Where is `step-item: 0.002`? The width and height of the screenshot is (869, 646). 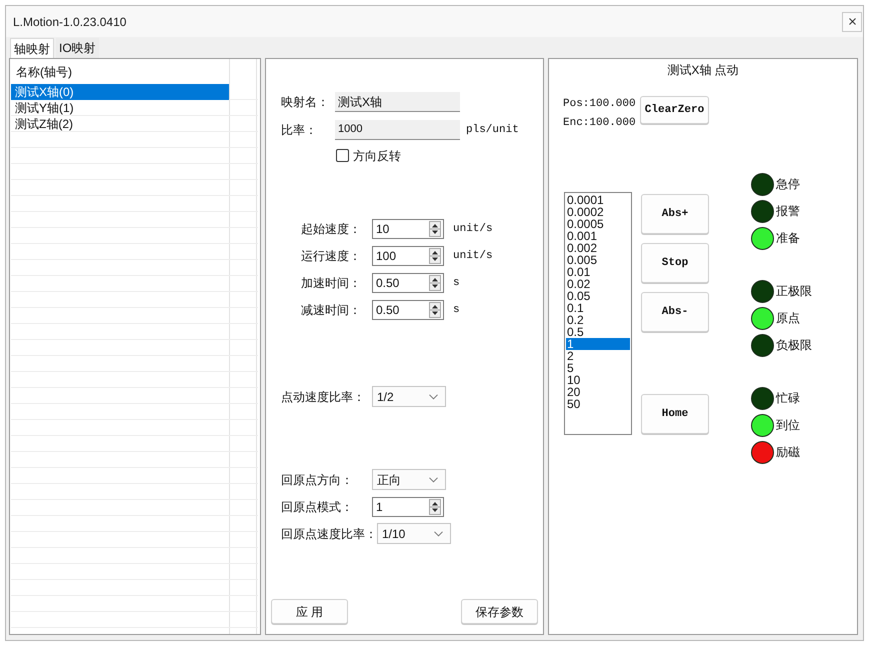 step-item: 0.002 is located at coordinates (598, 248).